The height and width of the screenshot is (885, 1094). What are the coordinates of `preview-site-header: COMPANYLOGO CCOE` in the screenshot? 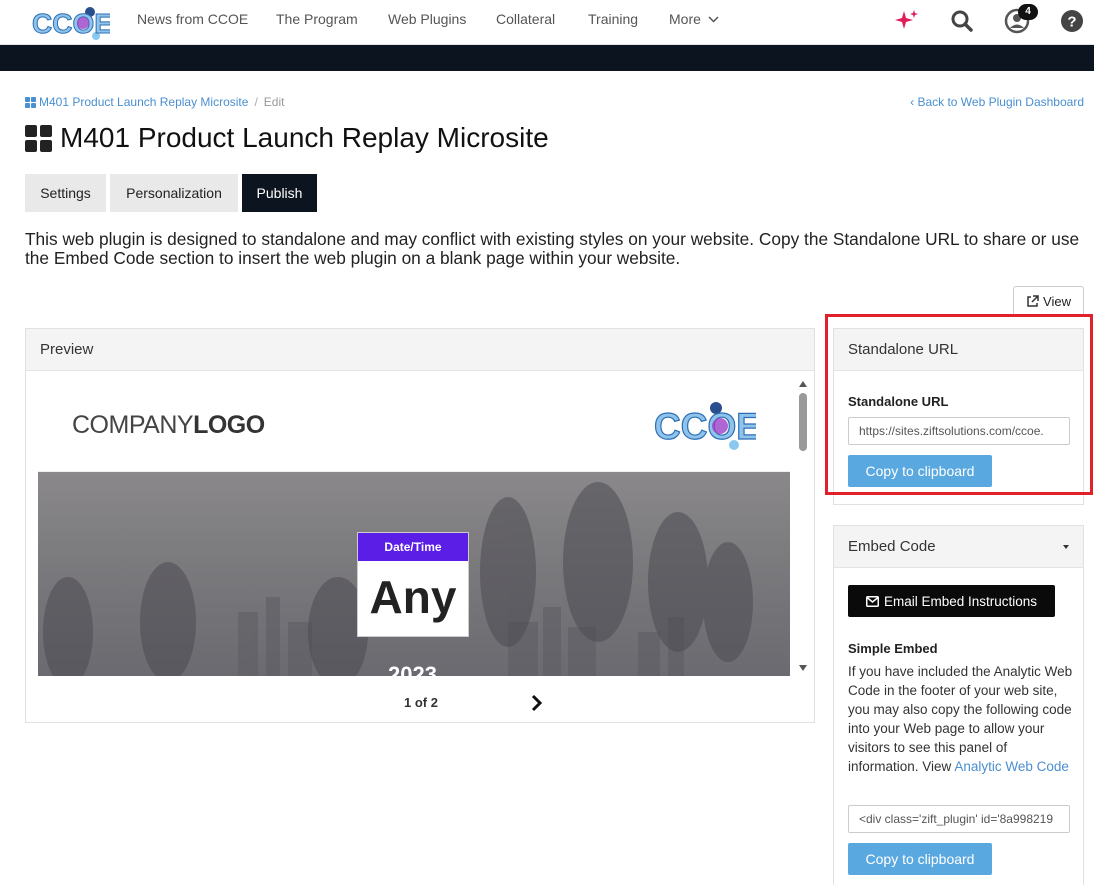 It's located at (414, 427).